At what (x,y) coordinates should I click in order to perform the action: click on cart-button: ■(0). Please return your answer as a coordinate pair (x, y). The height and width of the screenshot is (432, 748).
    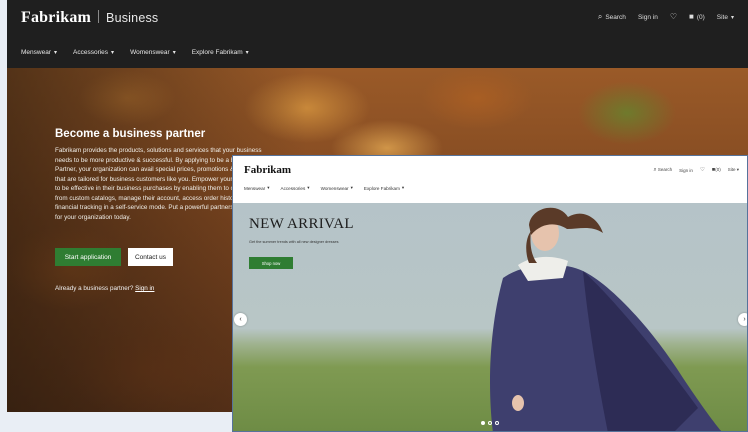
    Looking at the image, I should click on (716, 170).